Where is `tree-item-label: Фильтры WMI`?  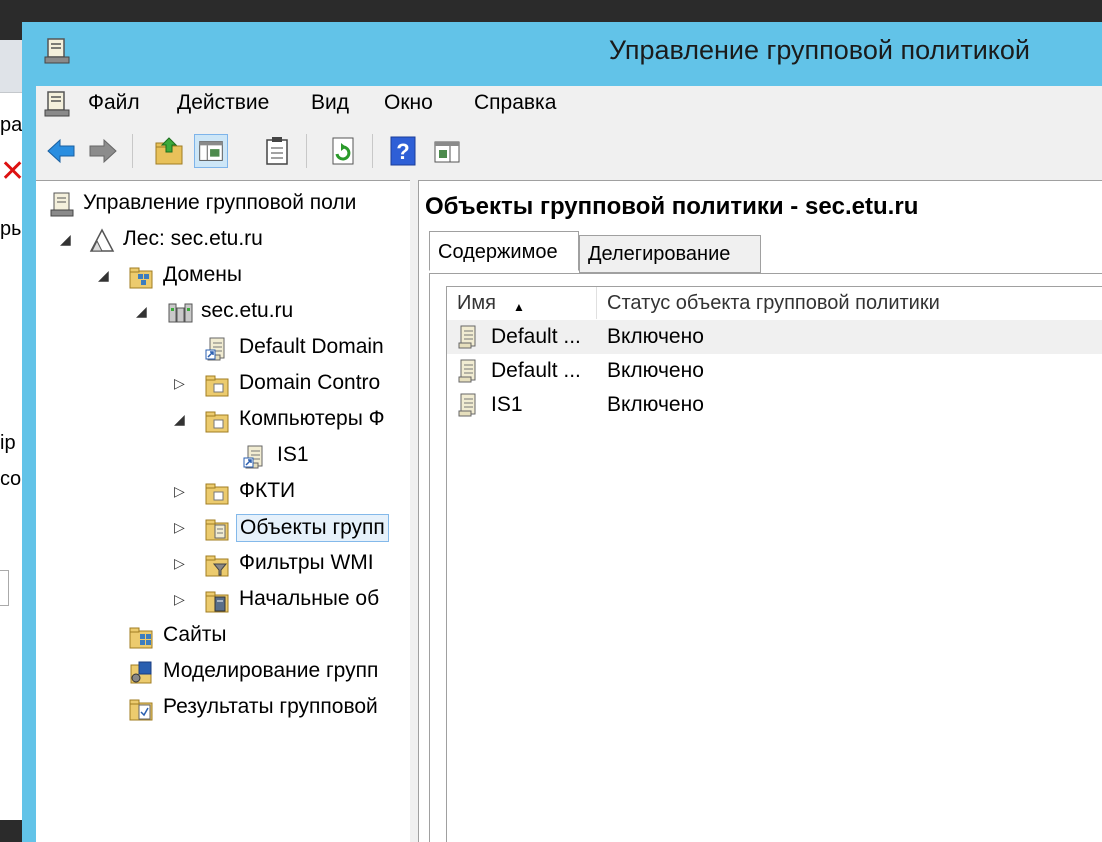
tree-item-label: Фильтры WMI is located at coordinates (306, 562).